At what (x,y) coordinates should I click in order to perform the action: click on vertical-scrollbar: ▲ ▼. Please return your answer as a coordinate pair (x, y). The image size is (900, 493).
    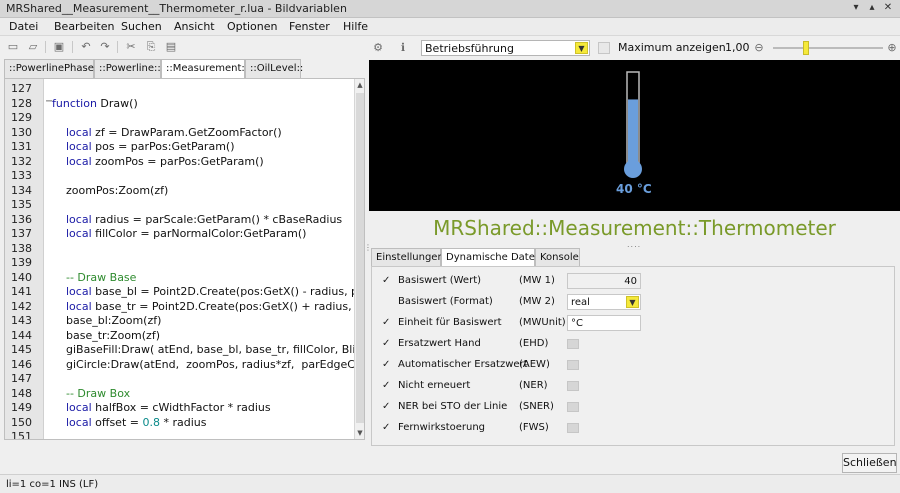
    Looking at the image, I should click on (359, 259).